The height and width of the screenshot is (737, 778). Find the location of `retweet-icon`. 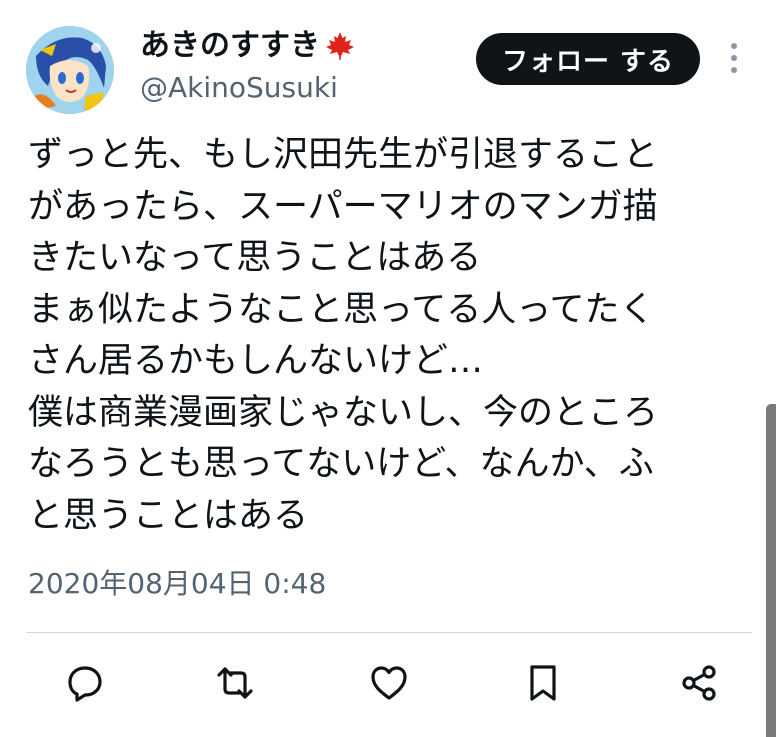

retweet-icon is located at coordinates (235, 683).